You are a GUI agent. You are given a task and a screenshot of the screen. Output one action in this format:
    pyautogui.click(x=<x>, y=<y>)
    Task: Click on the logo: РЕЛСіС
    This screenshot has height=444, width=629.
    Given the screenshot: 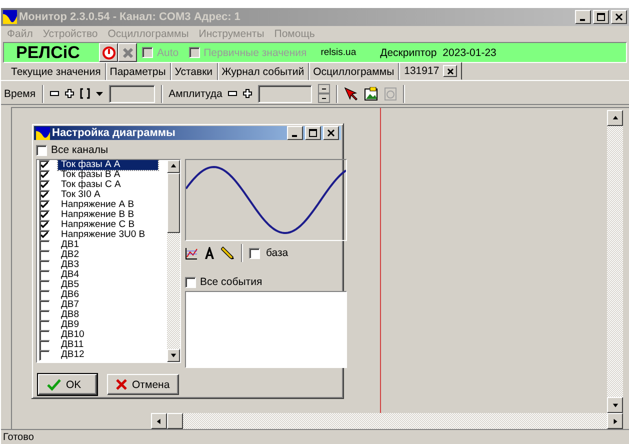 What is the action you would take?
    pyautogui.click(x=48, y=52)
    